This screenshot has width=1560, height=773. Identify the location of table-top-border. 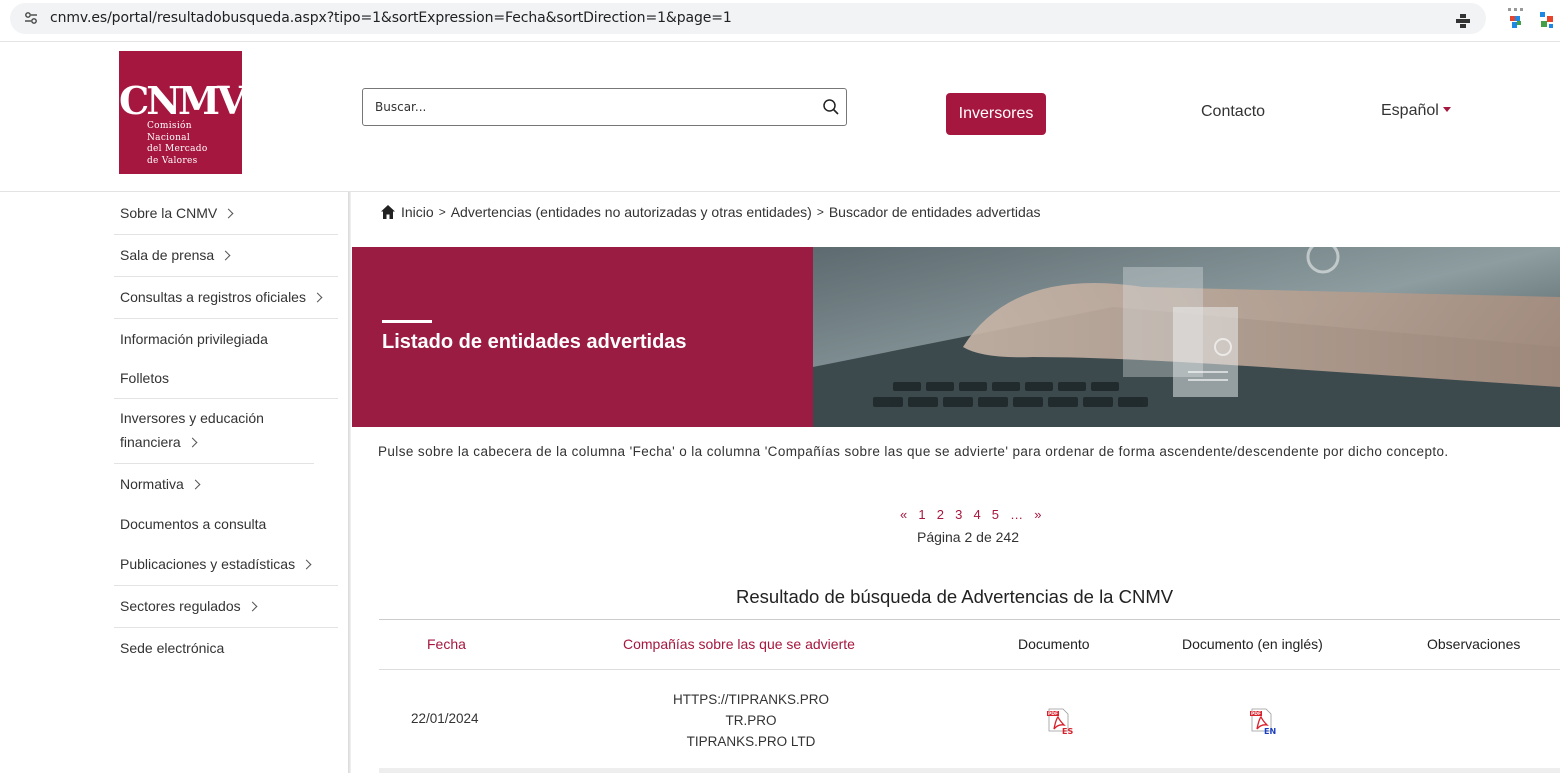
(969, 619).